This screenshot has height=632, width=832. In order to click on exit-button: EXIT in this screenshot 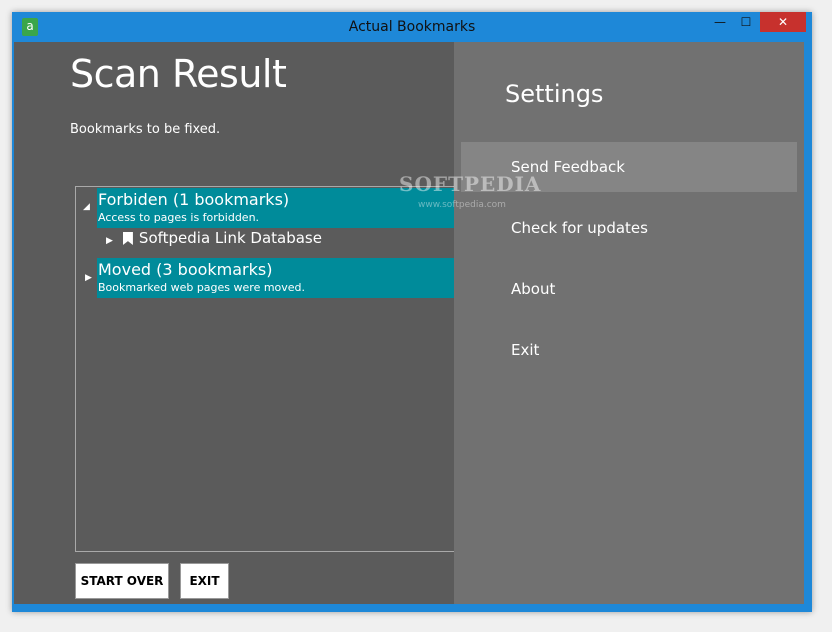, I will do `click(204, 581)`.